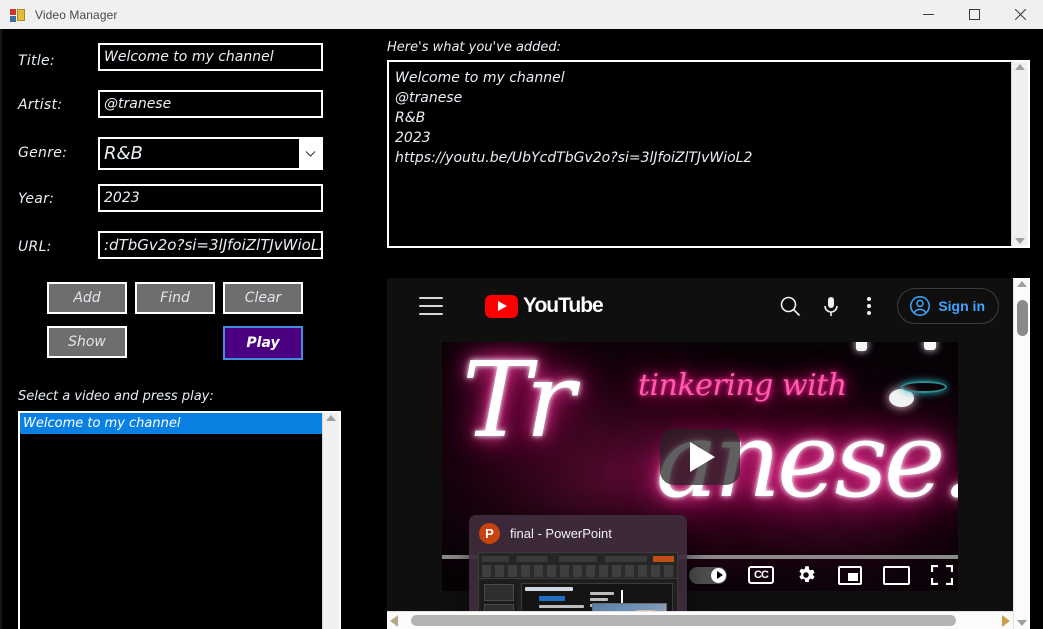  Describe the element at coordinates (850, 575) in the screenshot. I see `miniplayer-icon` at that location.